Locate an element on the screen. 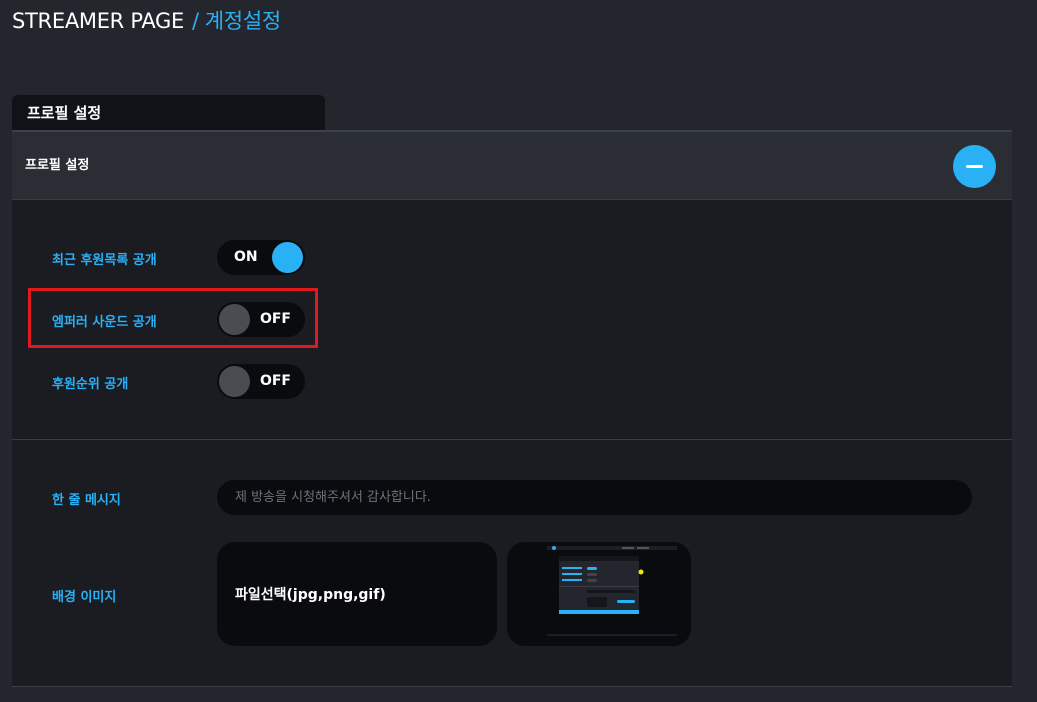  toggle-emperor-sound: OFF is located at coordinates (261, 319).